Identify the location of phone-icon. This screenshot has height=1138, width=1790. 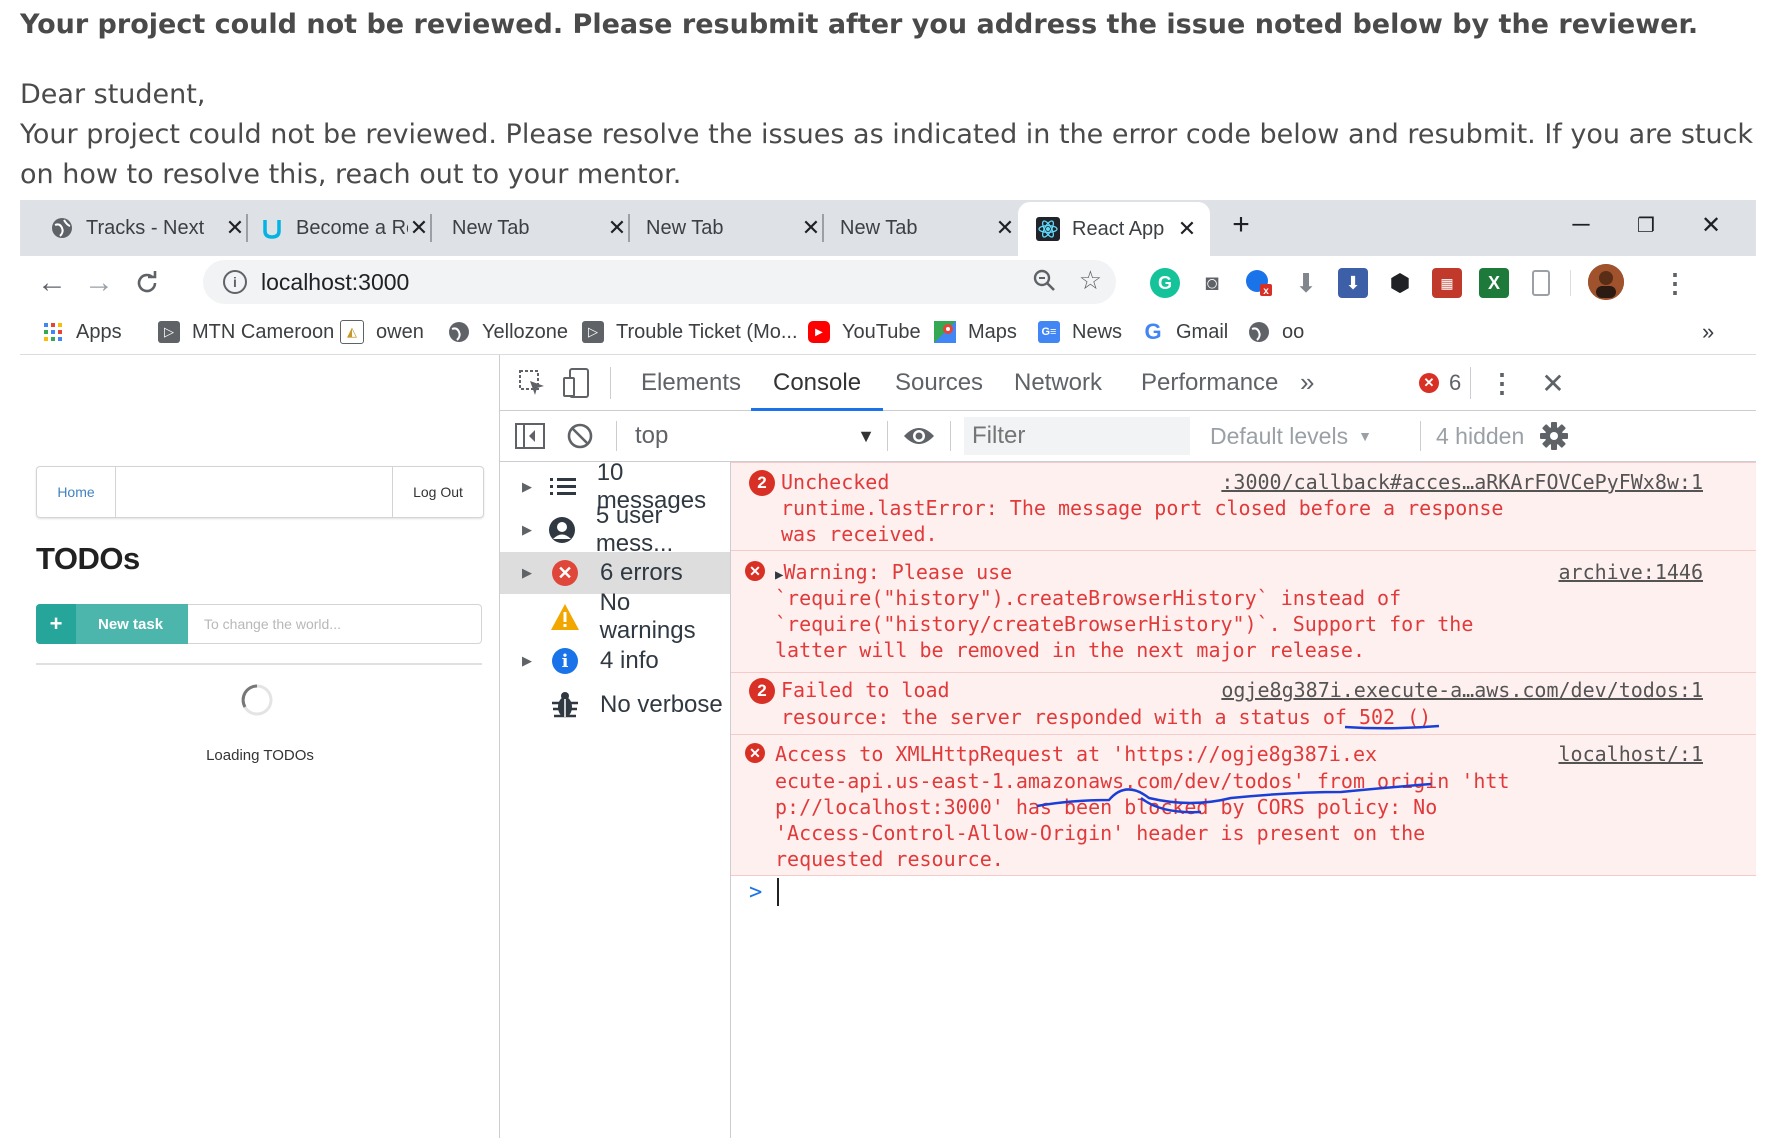
(1541, 283).